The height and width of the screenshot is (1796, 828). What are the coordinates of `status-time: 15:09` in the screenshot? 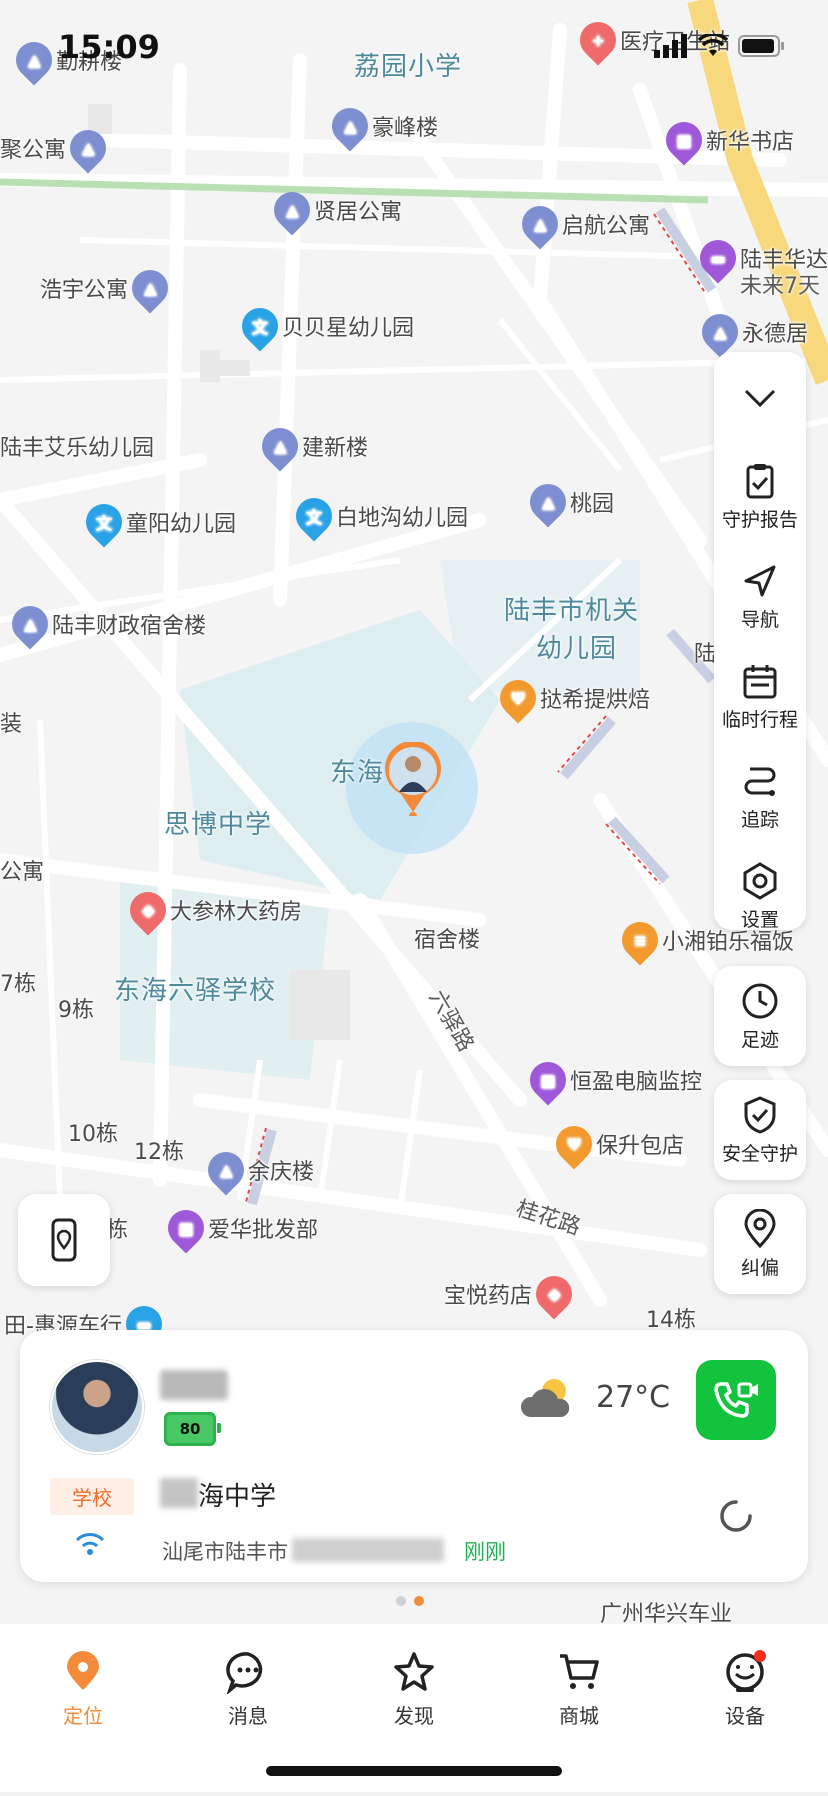 It's located at (109, 47).